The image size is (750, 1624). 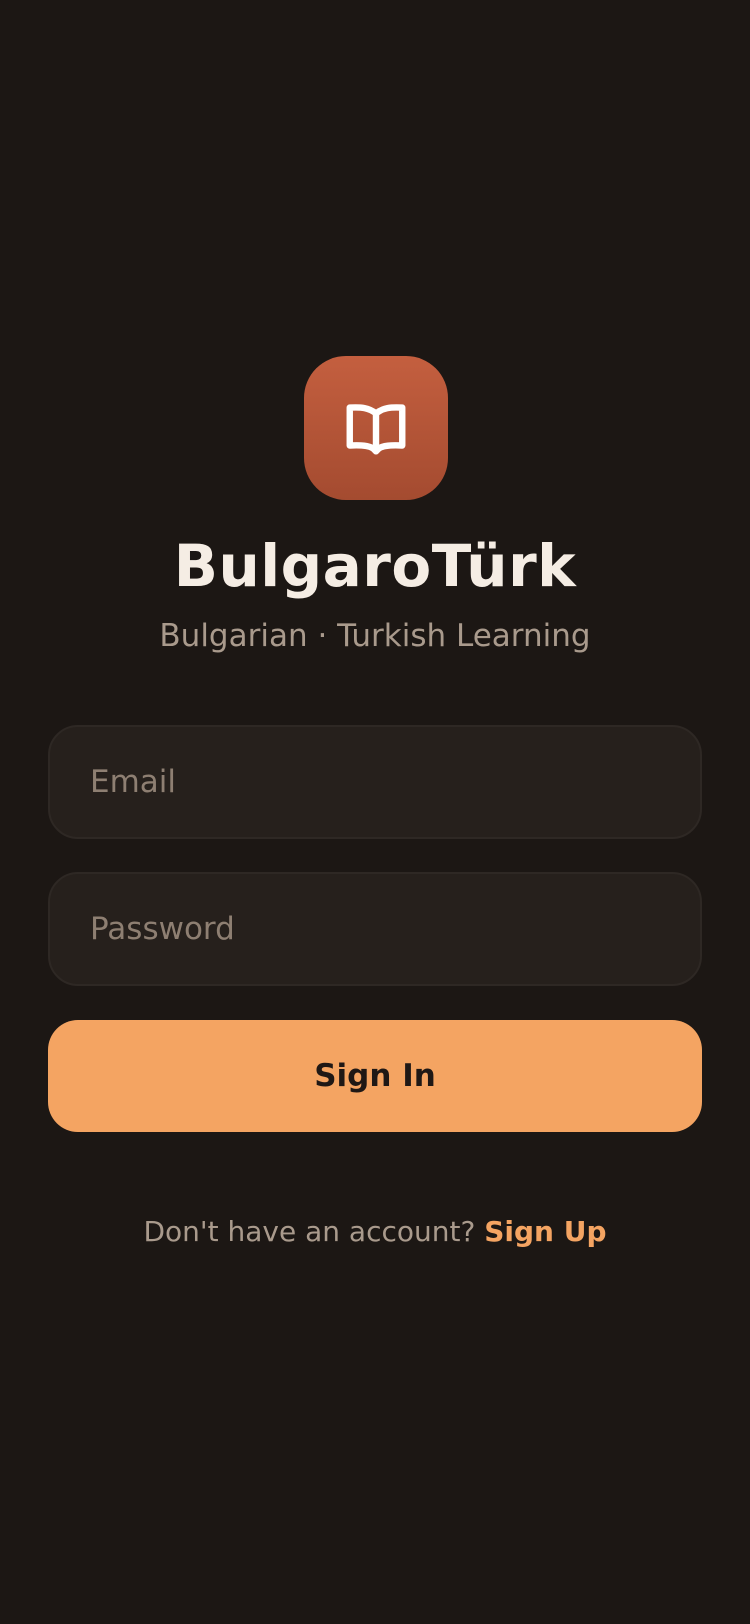 I want to click on app-title: BulgaroTürk, so click(x=375, y=566).